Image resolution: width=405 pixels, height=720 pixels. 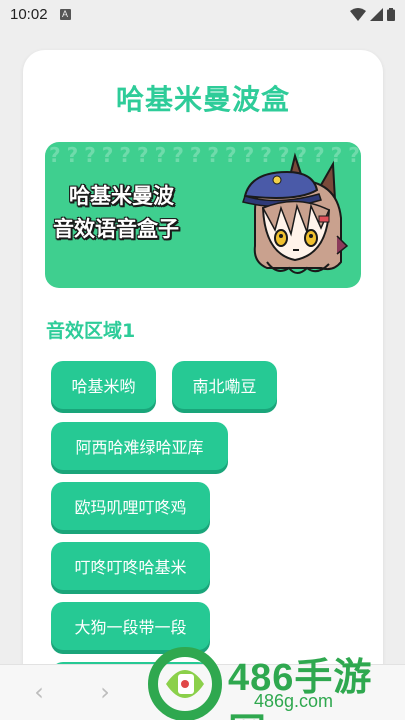 What do you see at coordinates (139, 446) in the screenshot?
I see `sound-button-3: 阿西哈难绿哈亚库` at bounding box center [139, 446].